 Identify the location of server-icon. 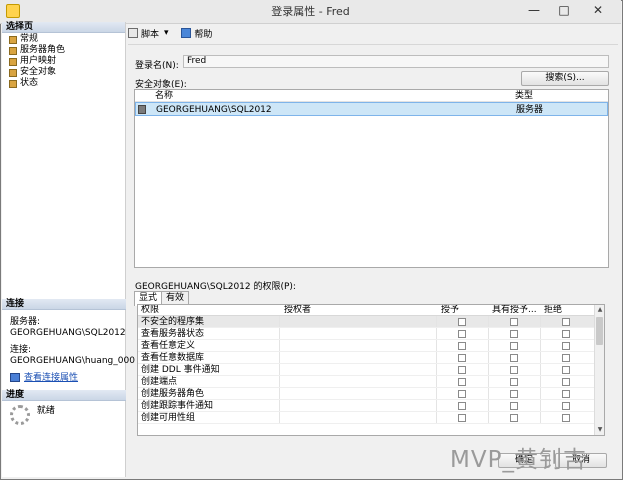
(142, 109).